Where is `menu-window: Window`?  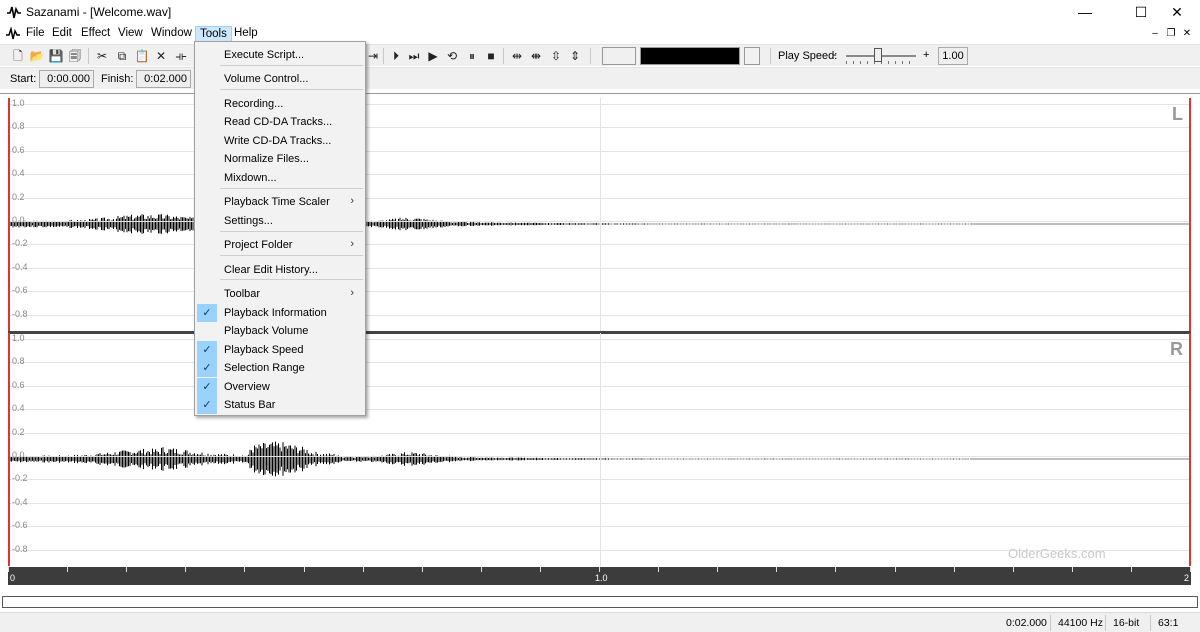
menu-window: Window is located at coordinates (171, 34).